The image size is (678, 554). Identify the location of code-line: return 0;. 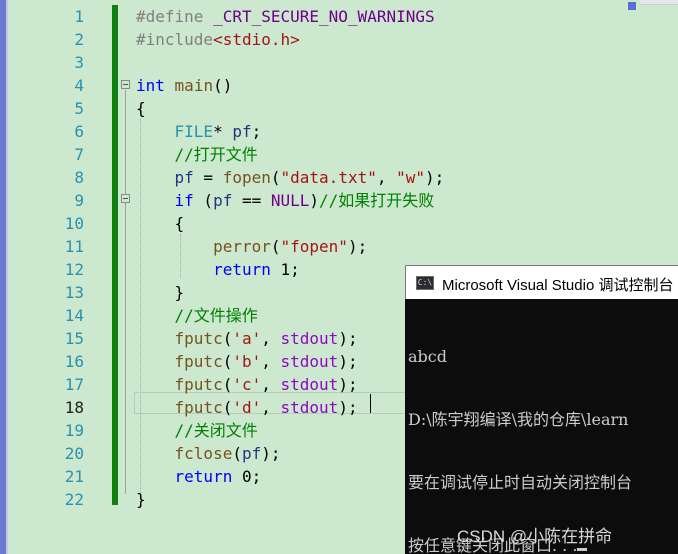
(199, 476).